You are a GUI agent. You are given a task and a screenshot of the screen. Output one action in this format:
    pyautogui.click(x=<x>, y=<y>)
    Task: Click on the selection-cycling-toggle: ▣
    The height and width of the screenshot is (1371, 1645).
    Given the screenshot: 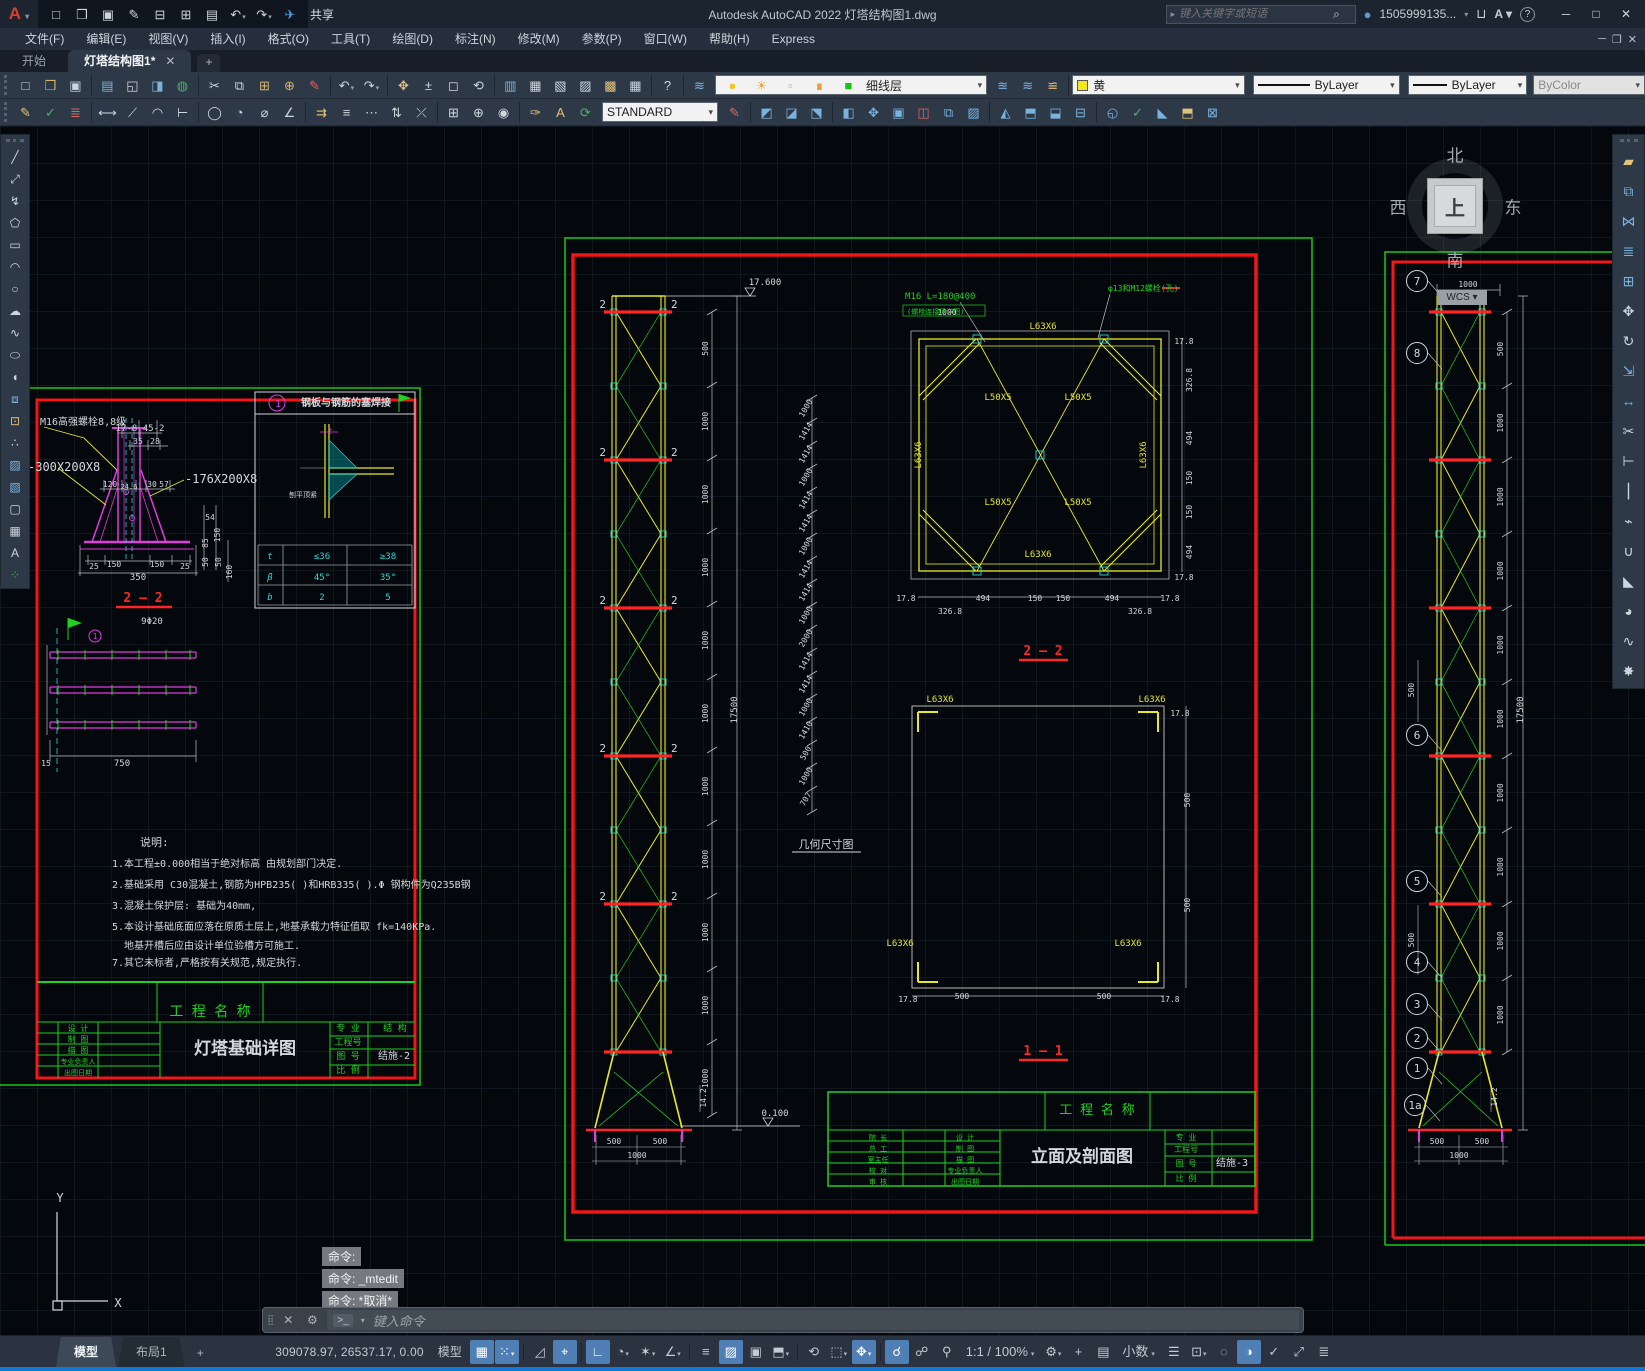 What is the action you would take?
    pyautogui.click(x=756, y=1352)
    